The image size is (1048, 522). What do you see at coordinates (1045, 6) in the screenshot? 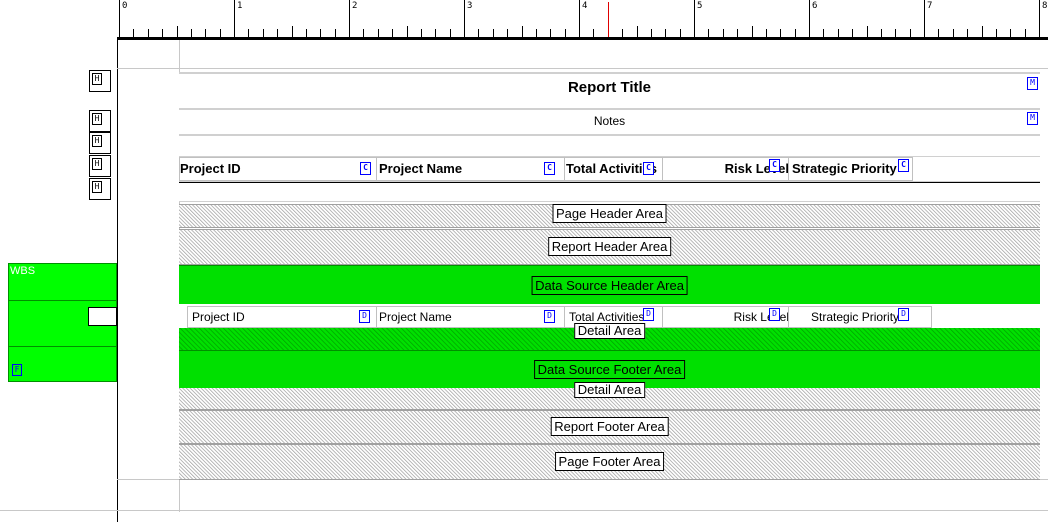
I see `ruler-number: 8` at bounding box center [1045, 6].